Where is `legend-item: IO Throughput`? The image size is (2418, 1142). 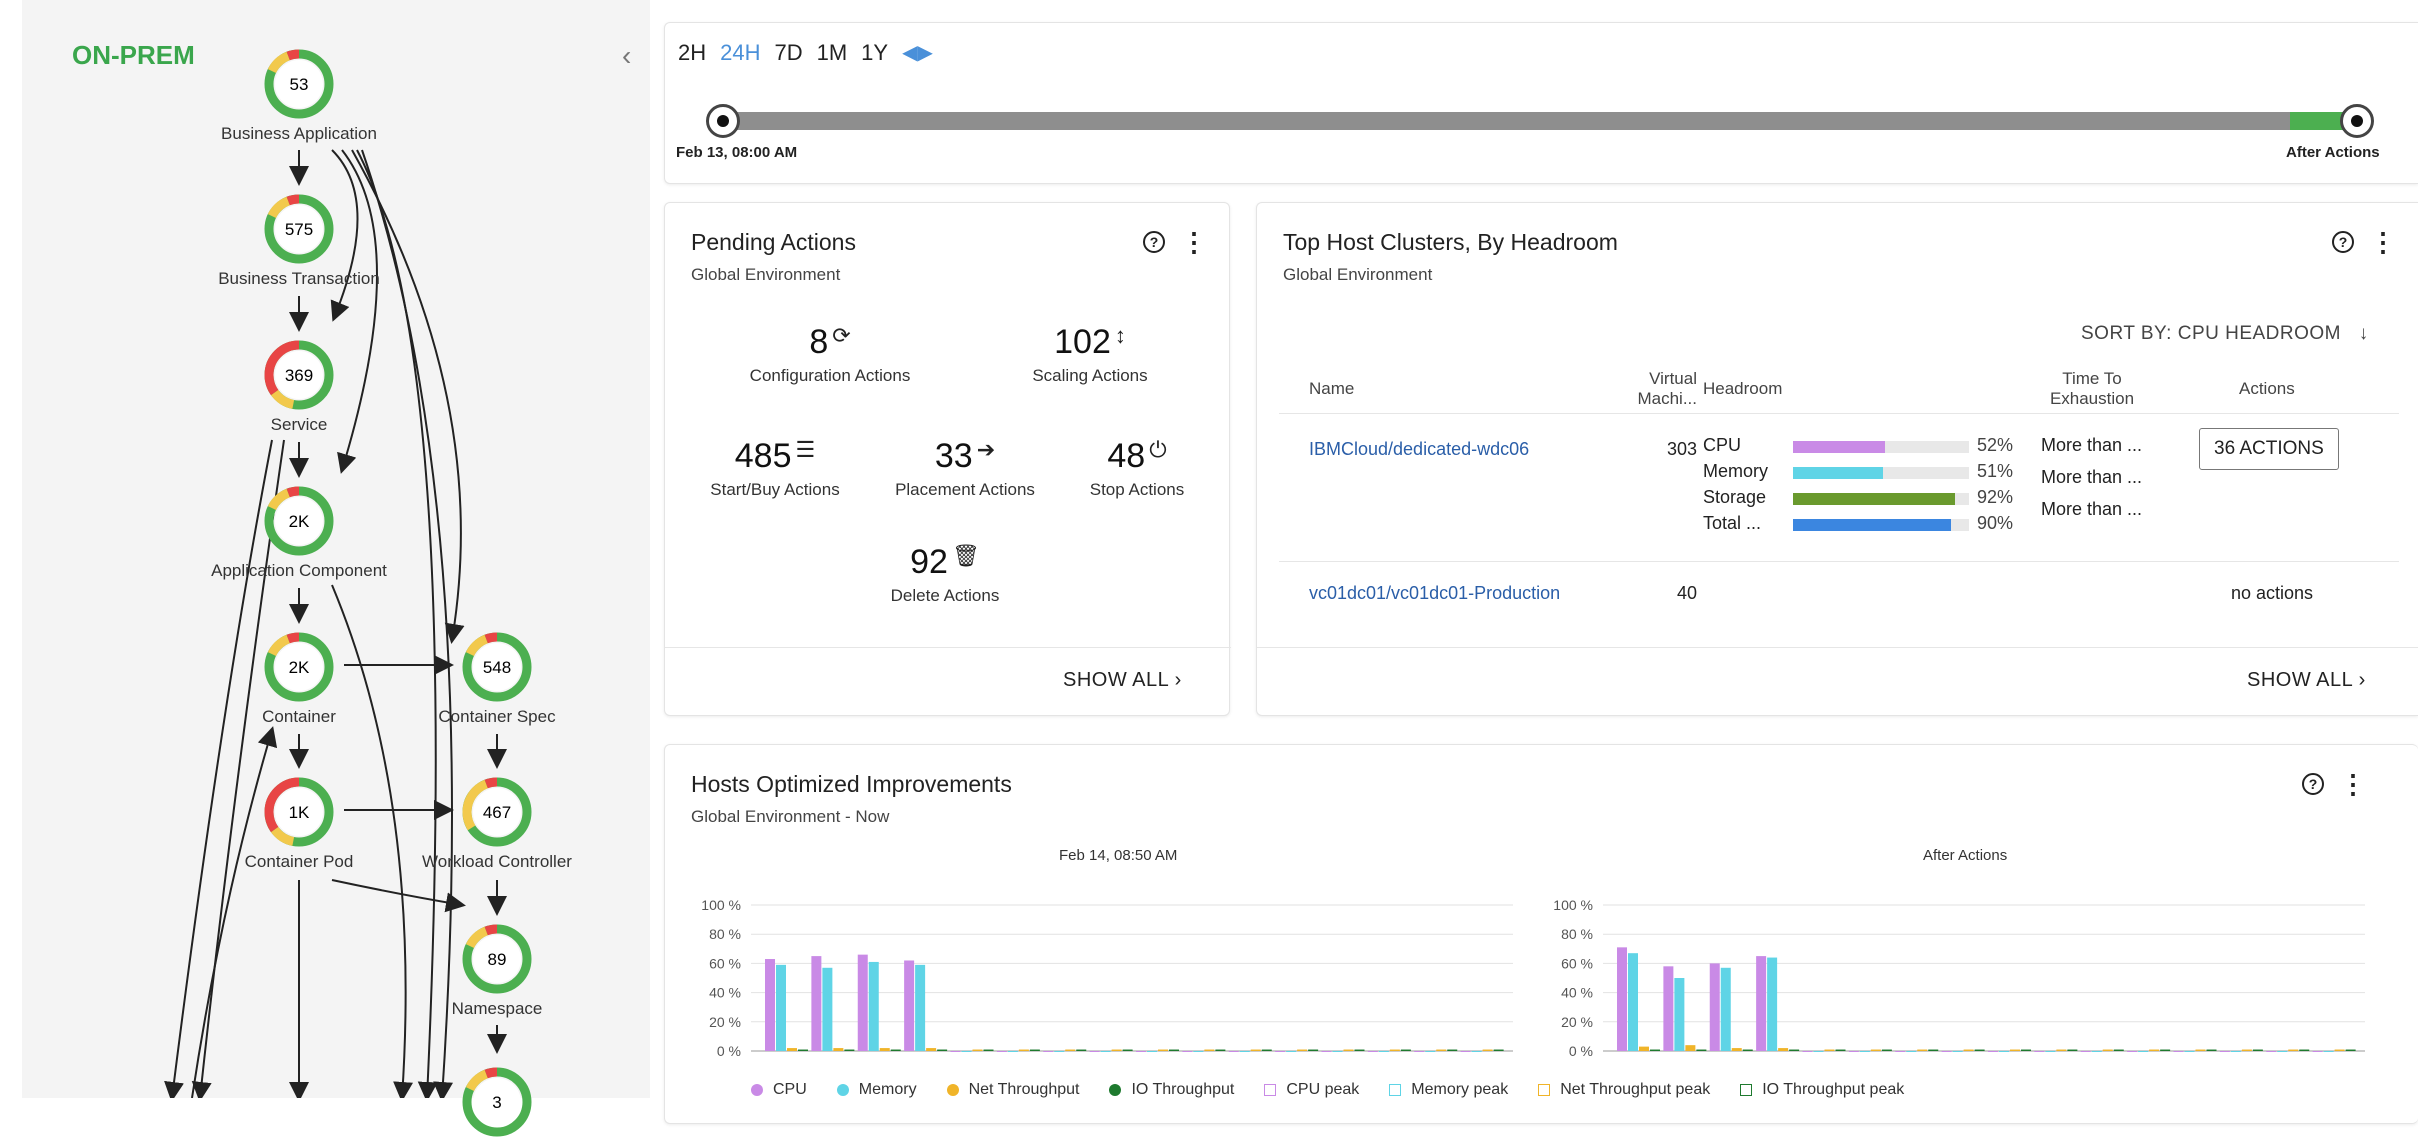
legend-item: IO Throughput is located at coordinates (1171, 1090).